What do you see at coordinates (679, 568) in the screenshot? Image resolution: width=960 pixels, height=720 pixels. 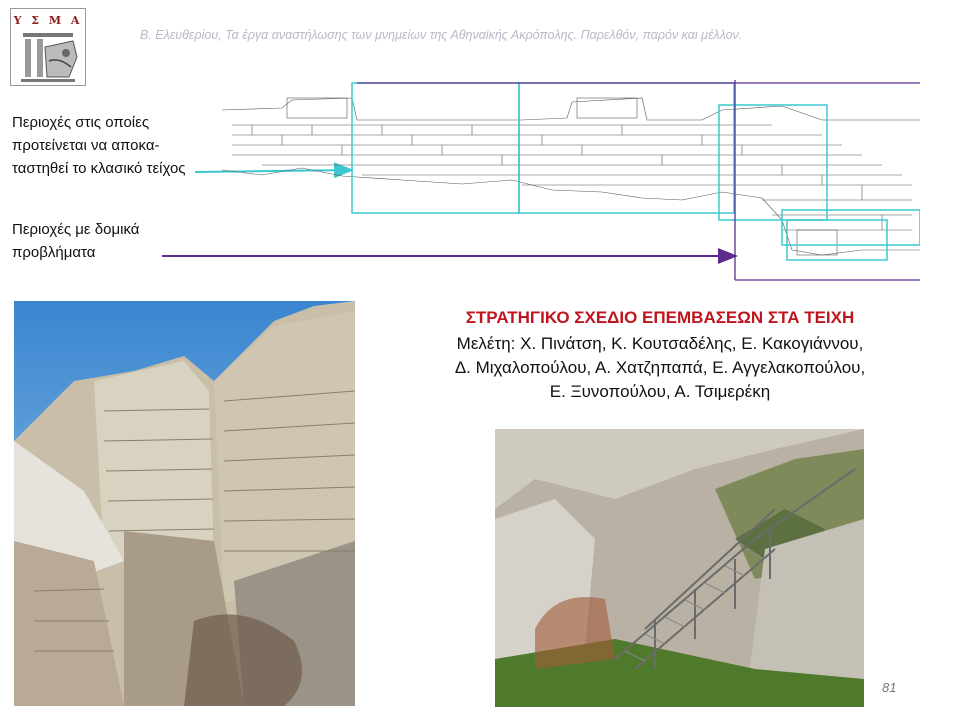 I see `stairs-photo-right` at bounding box center [679, 568].